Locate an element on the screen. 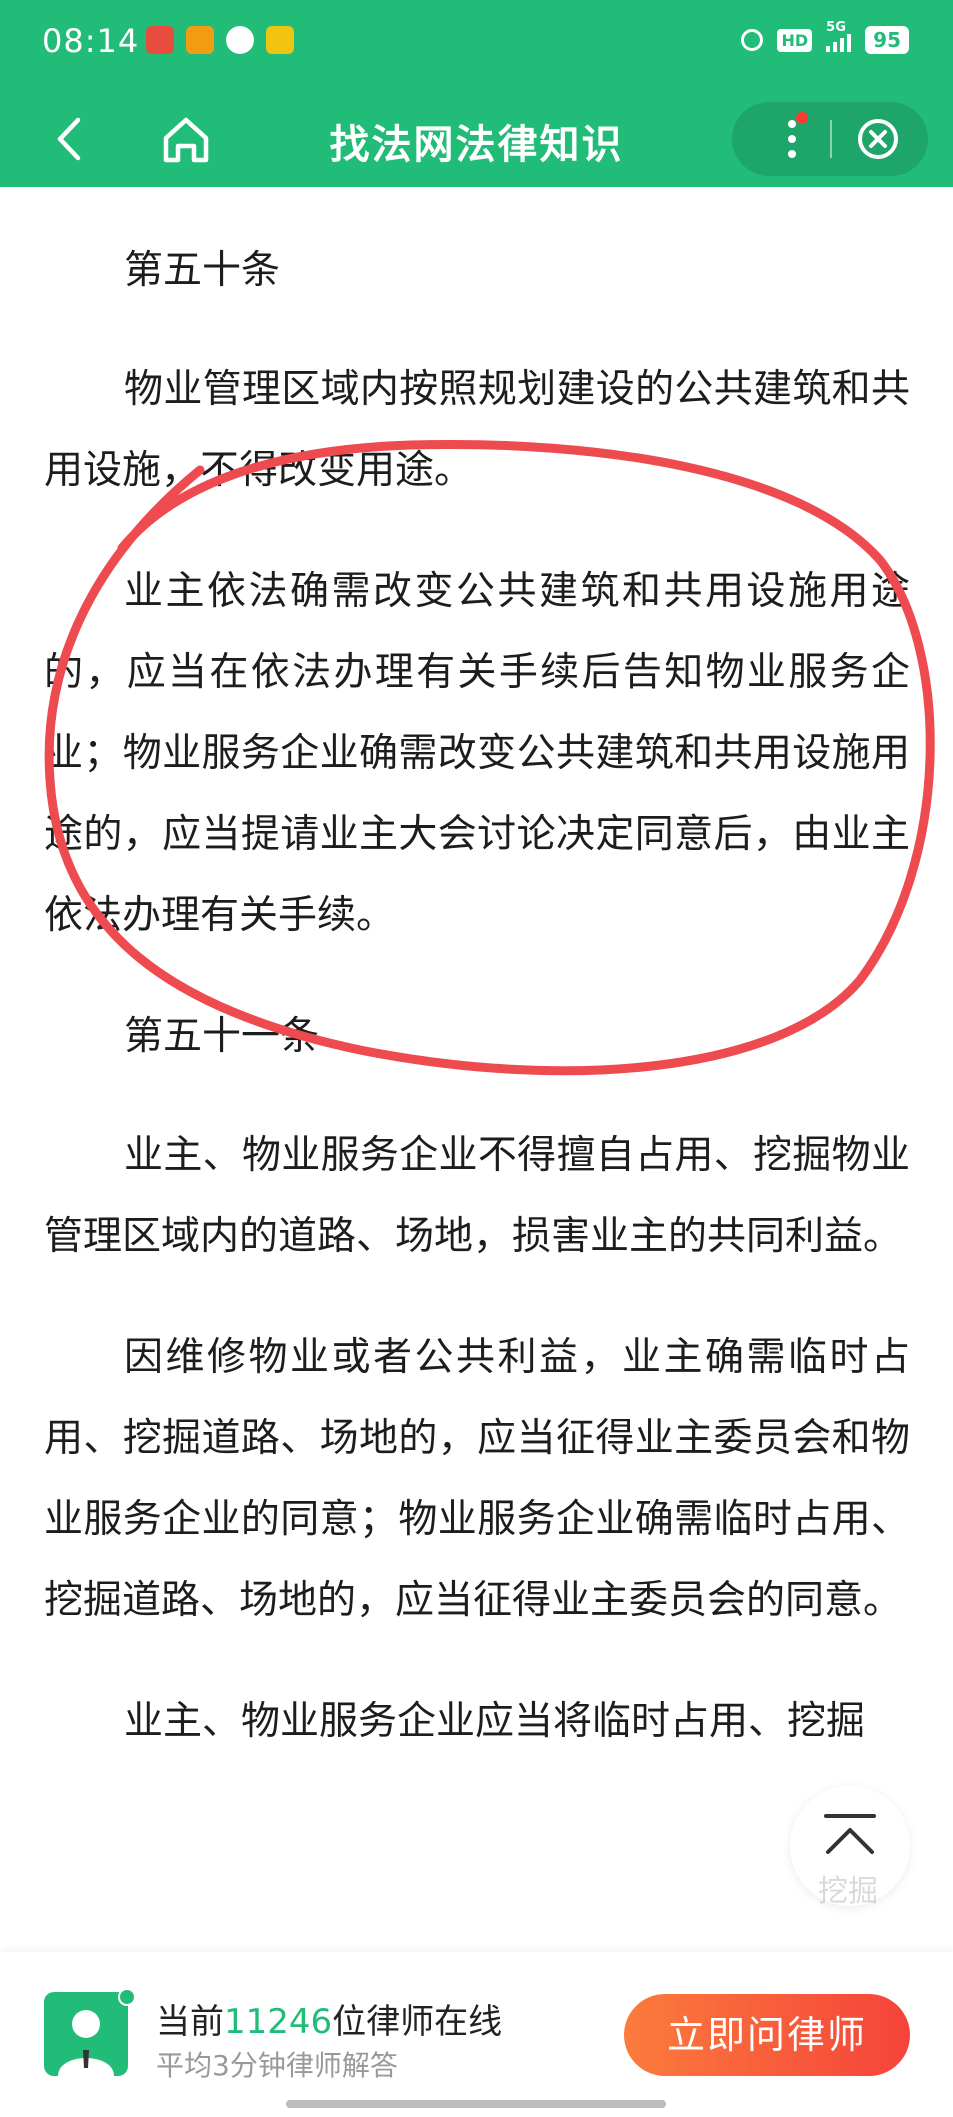 The width and height of the screenshot is (953, 2117). back-to-top-button: 挖掘 is located at coordinates (850, 1847).